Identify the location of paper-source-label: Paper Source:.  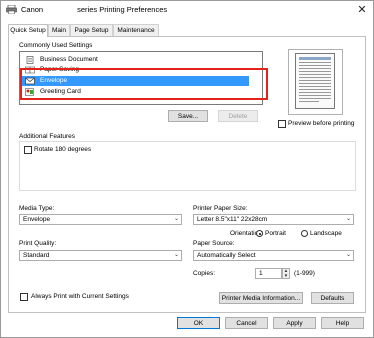
(214, 243).